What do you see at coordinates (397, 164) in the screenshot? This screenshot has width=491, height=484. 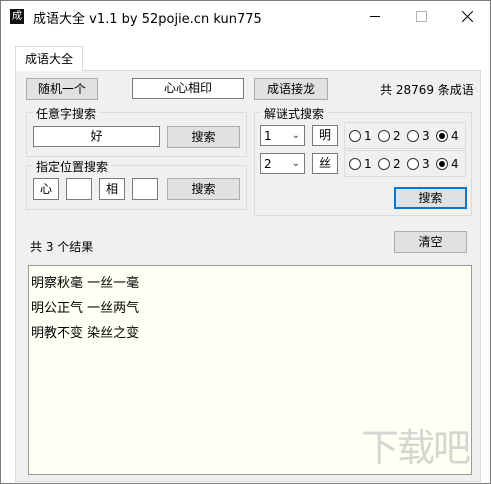 I see `riddle-row2-option-2-label: 2` at bounding box center [397, 164].